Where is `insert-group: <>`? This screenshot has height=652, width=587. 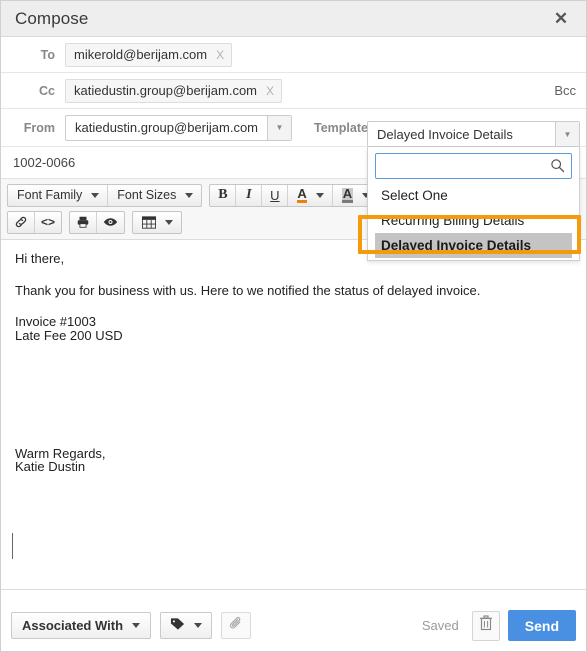 insert-group: <> is located at coordinates (35, 222).